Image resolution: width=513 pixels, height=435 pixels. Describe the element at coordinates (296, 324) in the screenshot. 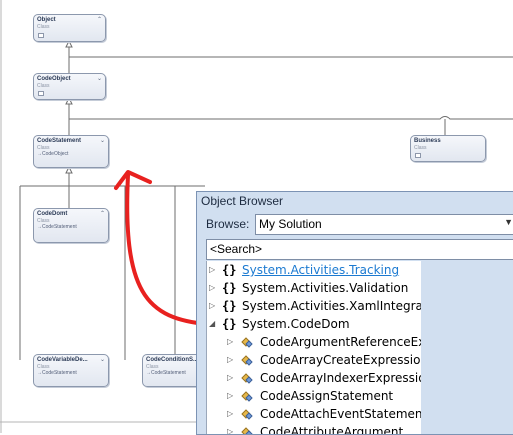

I see `tree-item-label: System.CodeDom` at that location.